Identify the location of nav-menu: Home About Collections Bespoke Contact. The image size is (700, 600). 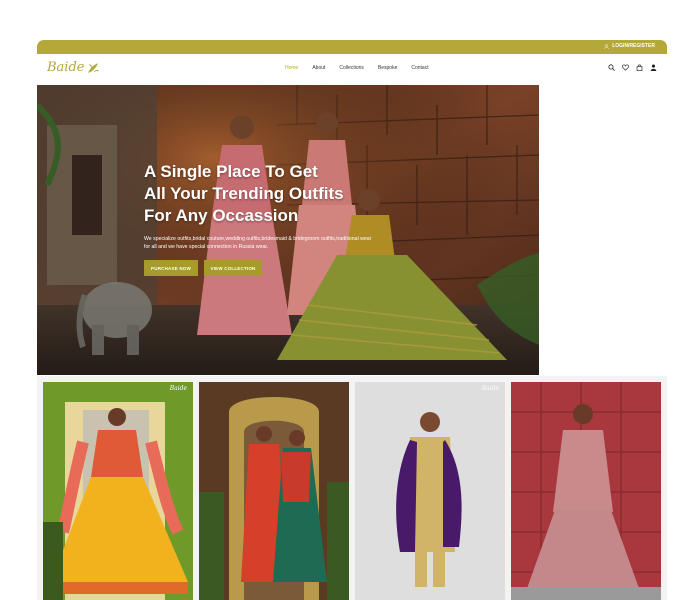
(357, 68).